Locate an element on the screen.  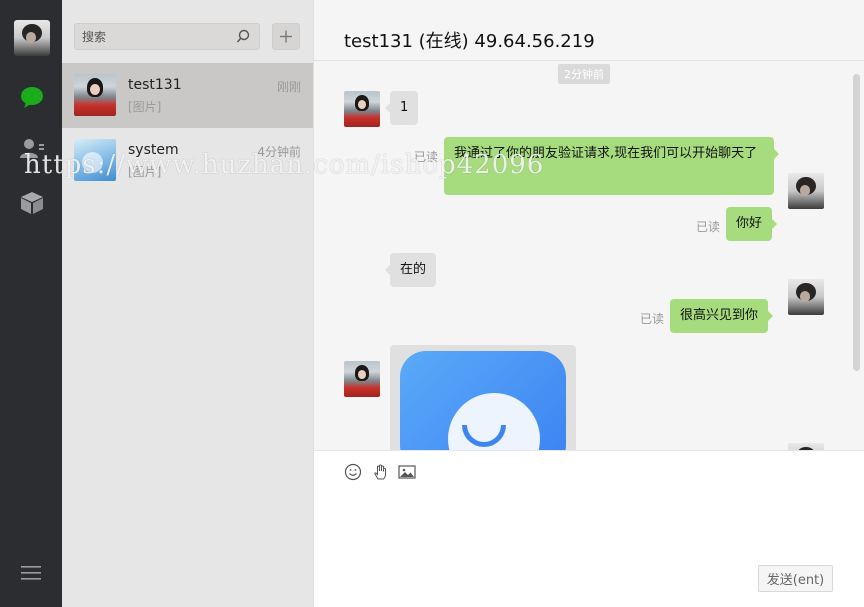
emoji-icon is located at coordinates (353, 472).